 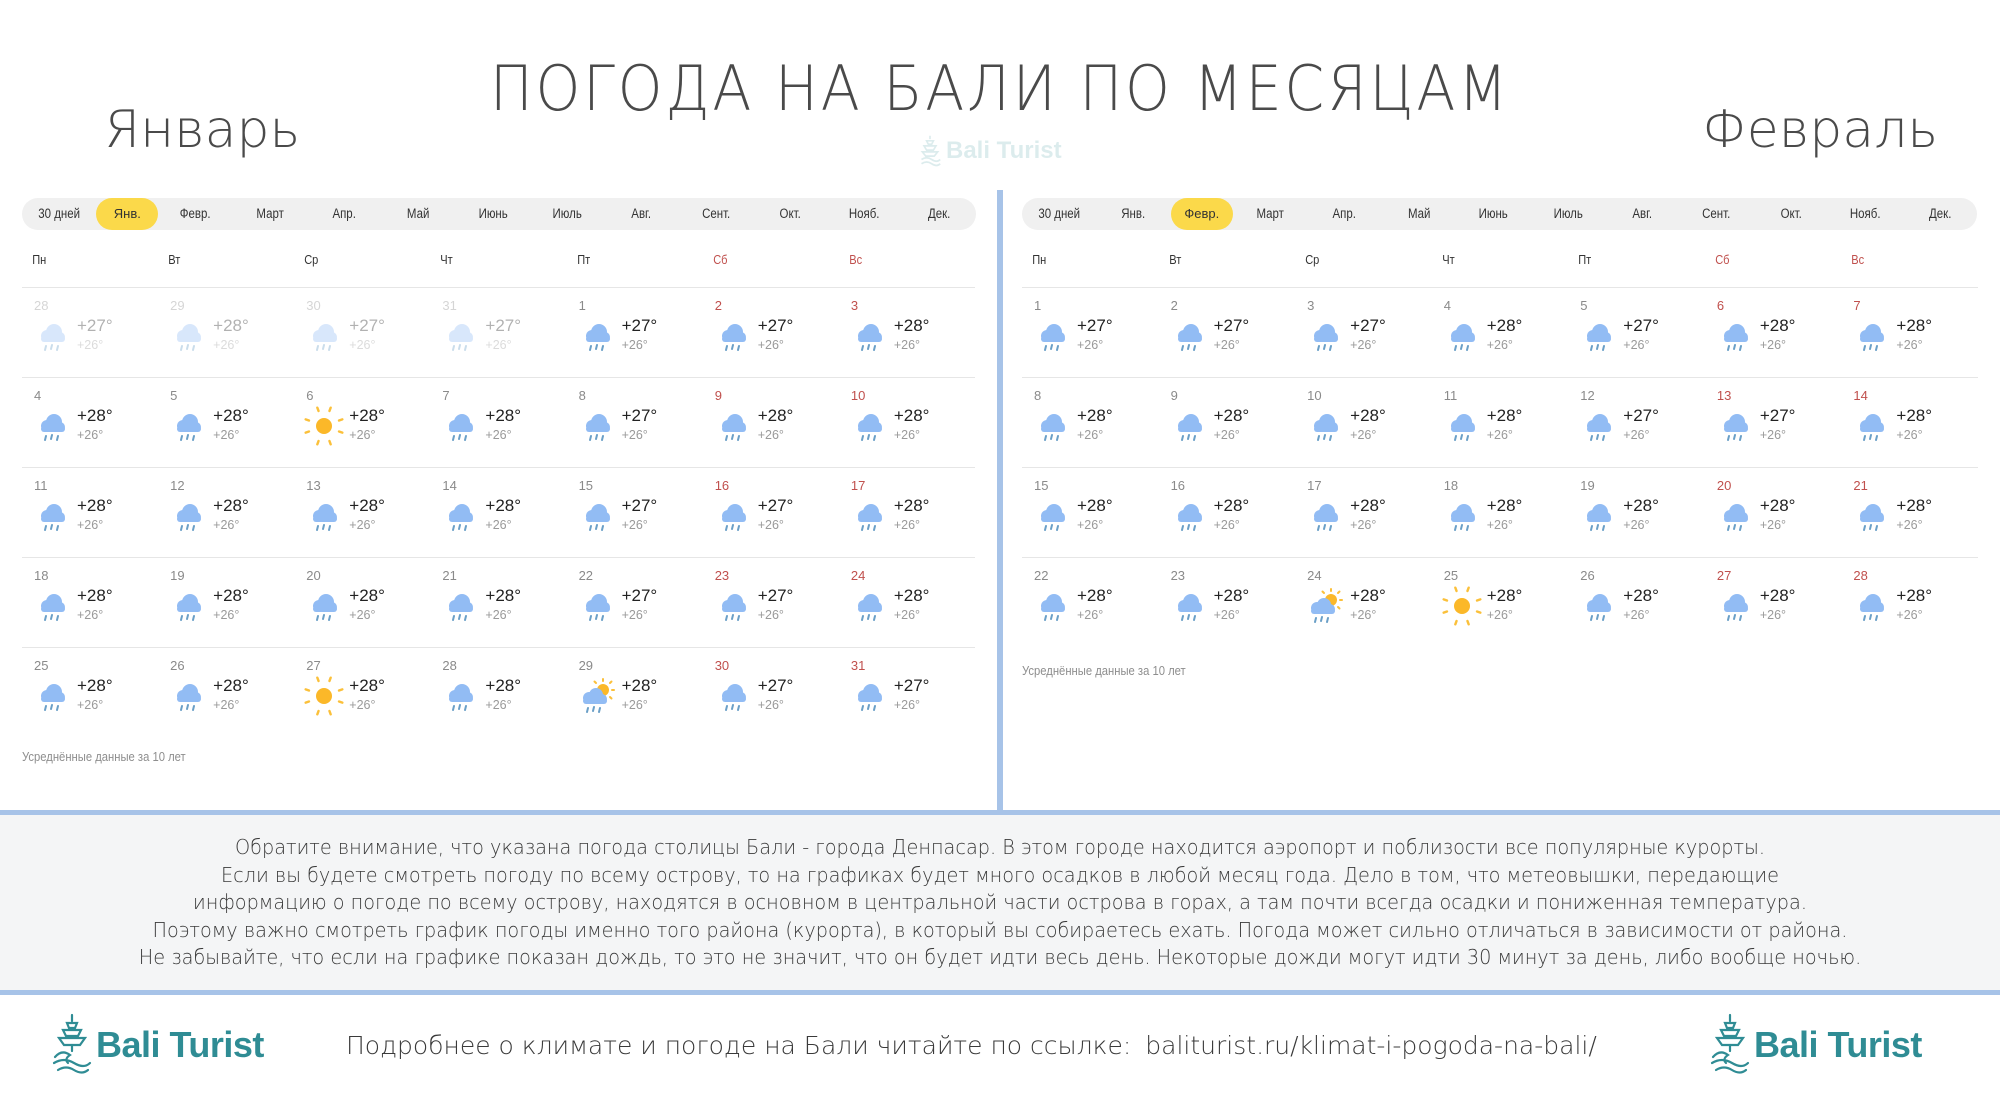 I want to click on day-cell: 22 +27° +26°, so click(x=635, y=603).